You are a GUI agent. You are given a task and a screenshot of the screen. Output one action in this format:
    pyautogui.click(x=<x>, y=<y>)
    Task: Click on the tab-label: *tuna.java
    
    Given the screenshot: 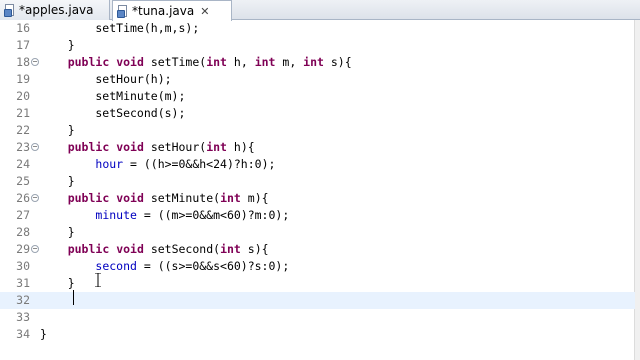 What is the action you would take?
    pyautogui.click(x=163, y=11)
    